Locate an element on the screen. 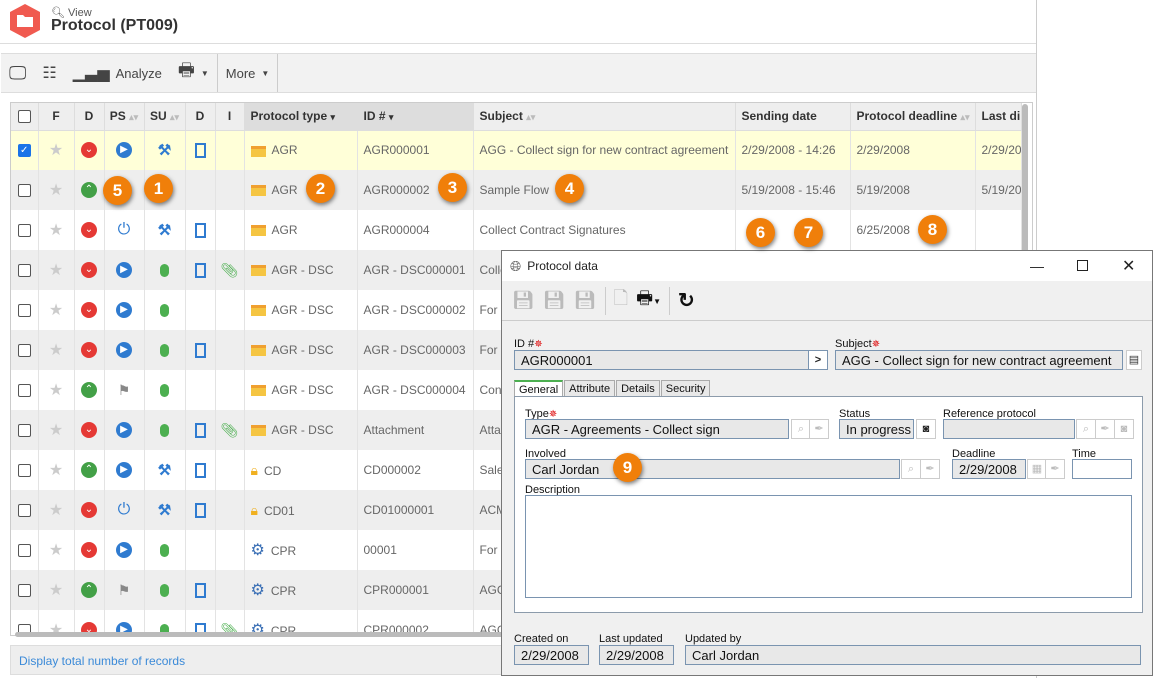 Image resolution: width=1155 pixels, height=678 pixels. print-button: 🖶︎ ▼ is located at coordinates (193, 73).